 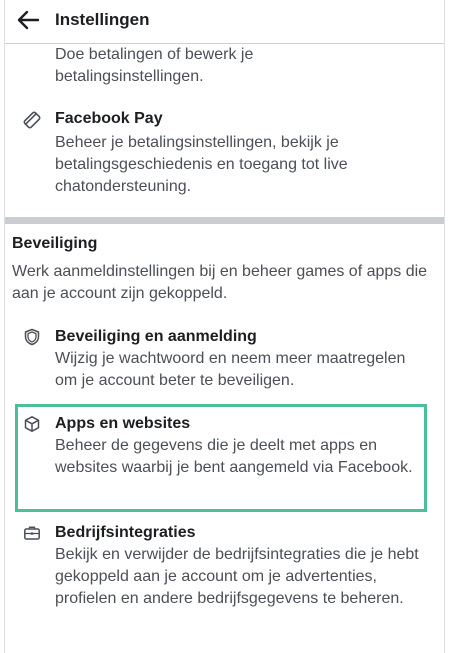 What do you see at coordinates (224, 22) in the screenshot?
I see `header-bar: Instellingen` at bounding box center [224, 22].